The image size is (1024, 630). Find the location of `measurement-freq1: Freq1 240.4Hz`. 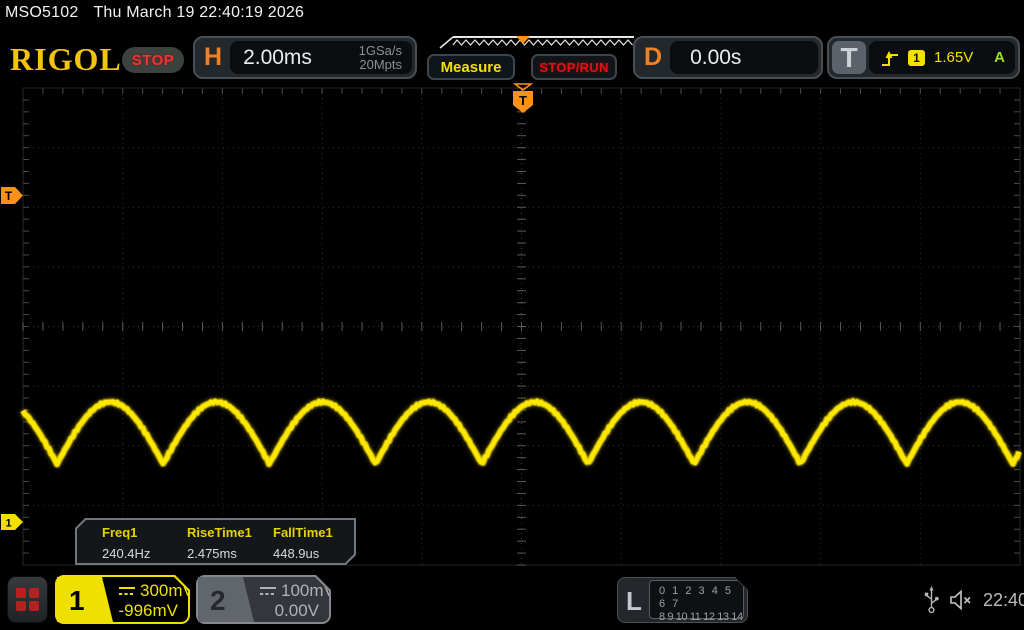

measurement-freq1: Freq1 240.4Hz is located at coordinates (126, 543).